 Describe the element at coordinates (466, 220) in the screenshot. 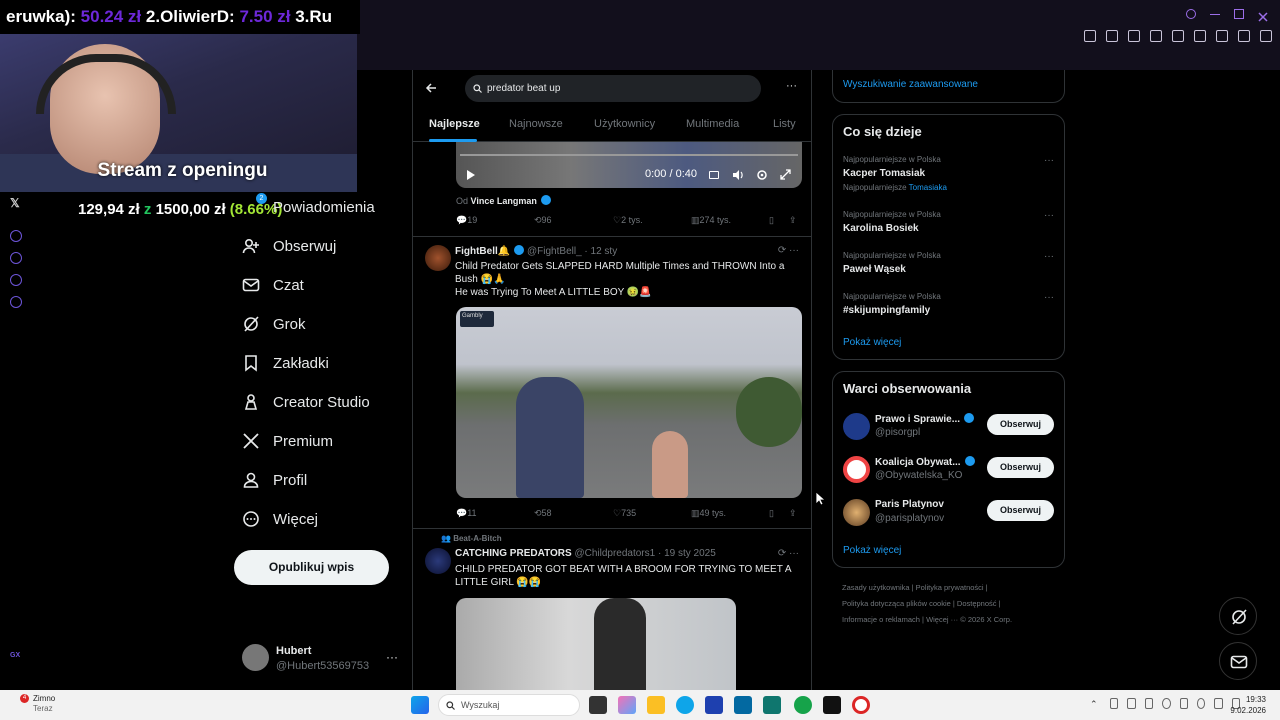

I see `reply-button: 💬 19` at that location.